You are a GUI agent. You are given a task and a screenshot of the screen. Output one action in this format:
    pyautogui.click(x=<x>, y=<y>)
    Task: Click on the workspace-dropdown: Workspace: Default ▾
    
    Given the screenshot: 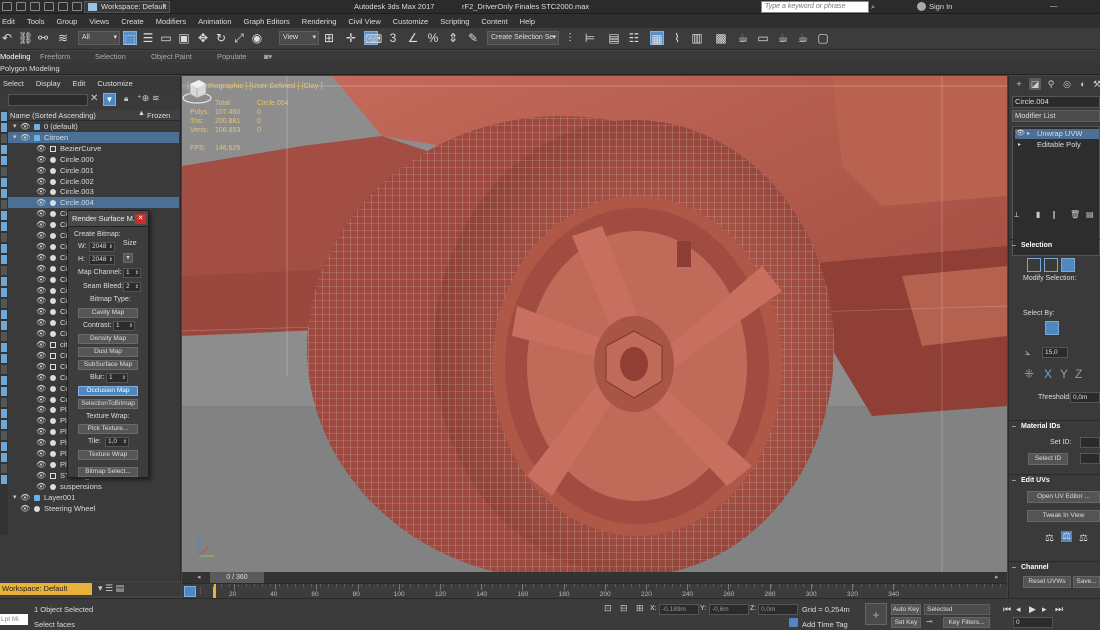 What is the action you would take?
    pyautogui.click(x=127, y=7)
    